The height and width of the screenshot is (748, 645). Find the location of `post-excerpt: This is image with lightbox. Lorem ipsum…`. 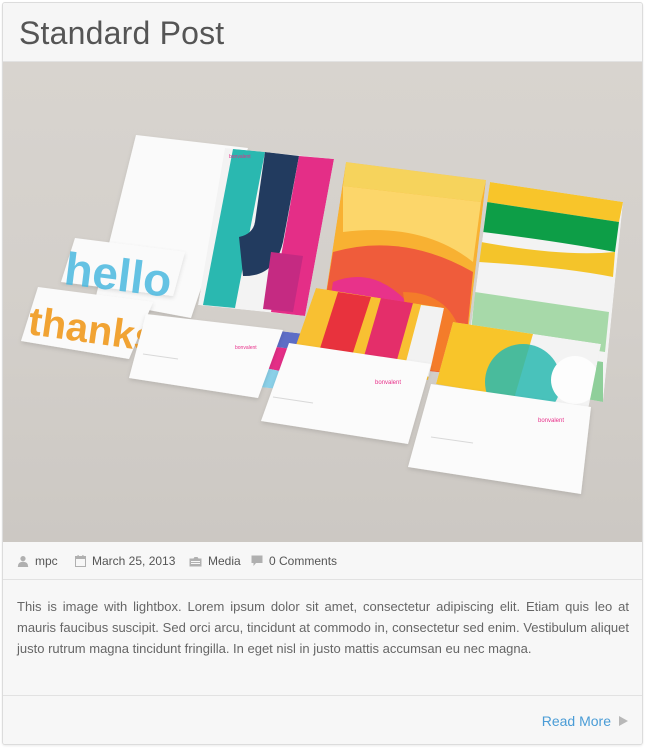

post-excerpt: This is image with lightbox. Lorem ipsum… is located at coordinates (323, 627).